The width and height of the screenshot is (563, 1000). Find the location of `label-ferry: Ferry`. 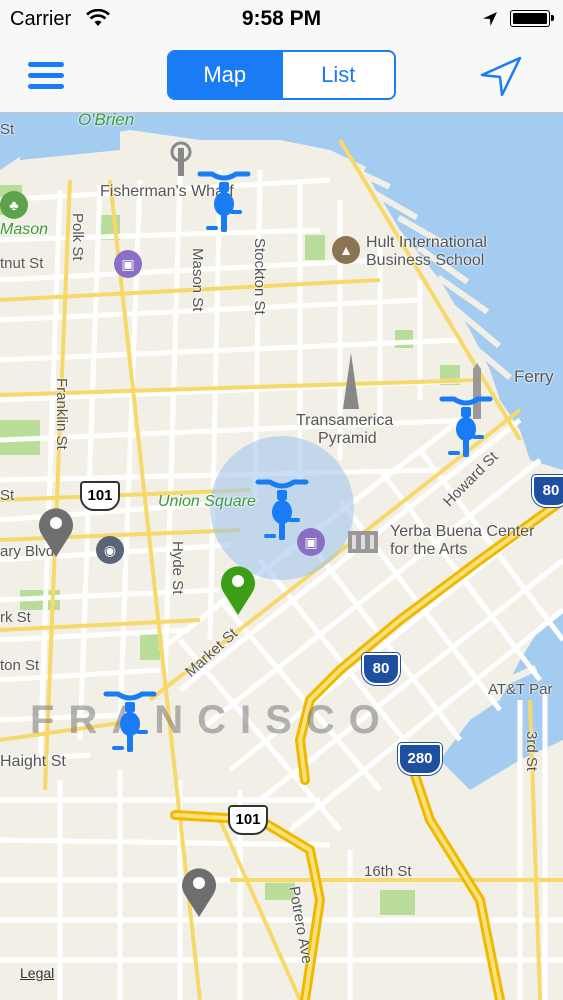

label-ferry: Ferry is located at coordinates (534, 376).